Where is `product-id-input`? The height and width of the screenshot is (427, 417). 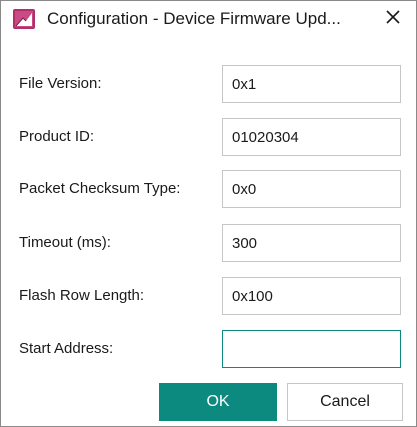 product-id-input is located at coordinates (311, 137).